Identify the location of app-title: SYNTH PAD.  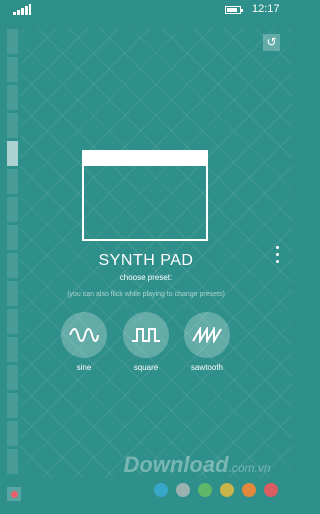
(146, 260).